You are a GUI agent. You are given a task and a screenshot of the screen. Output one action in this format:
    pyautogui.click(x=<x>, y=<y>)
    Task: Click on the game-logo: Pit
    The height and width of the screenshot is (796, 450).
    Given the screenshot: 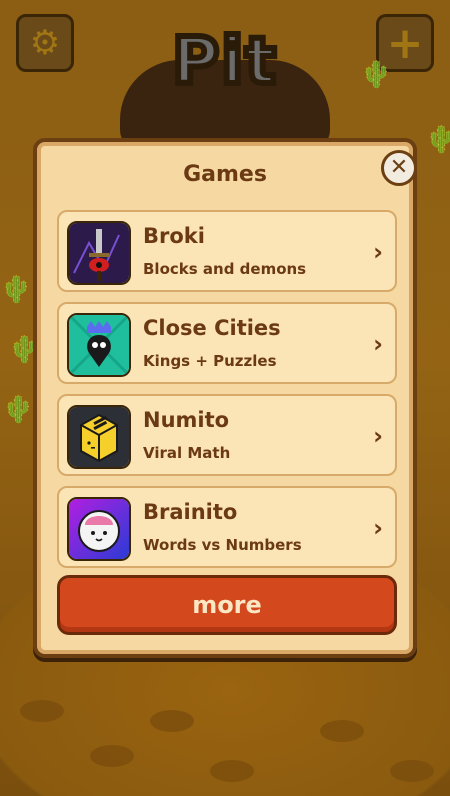 What is the action you would take?
    pyautogui.click(x=225, y=86)
    